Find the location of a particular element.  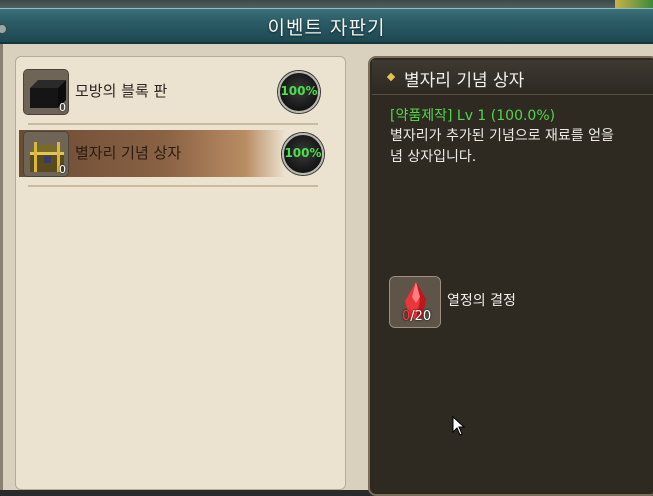

window-title: 이벤트 자판기 is located at coordinates (326, 28).